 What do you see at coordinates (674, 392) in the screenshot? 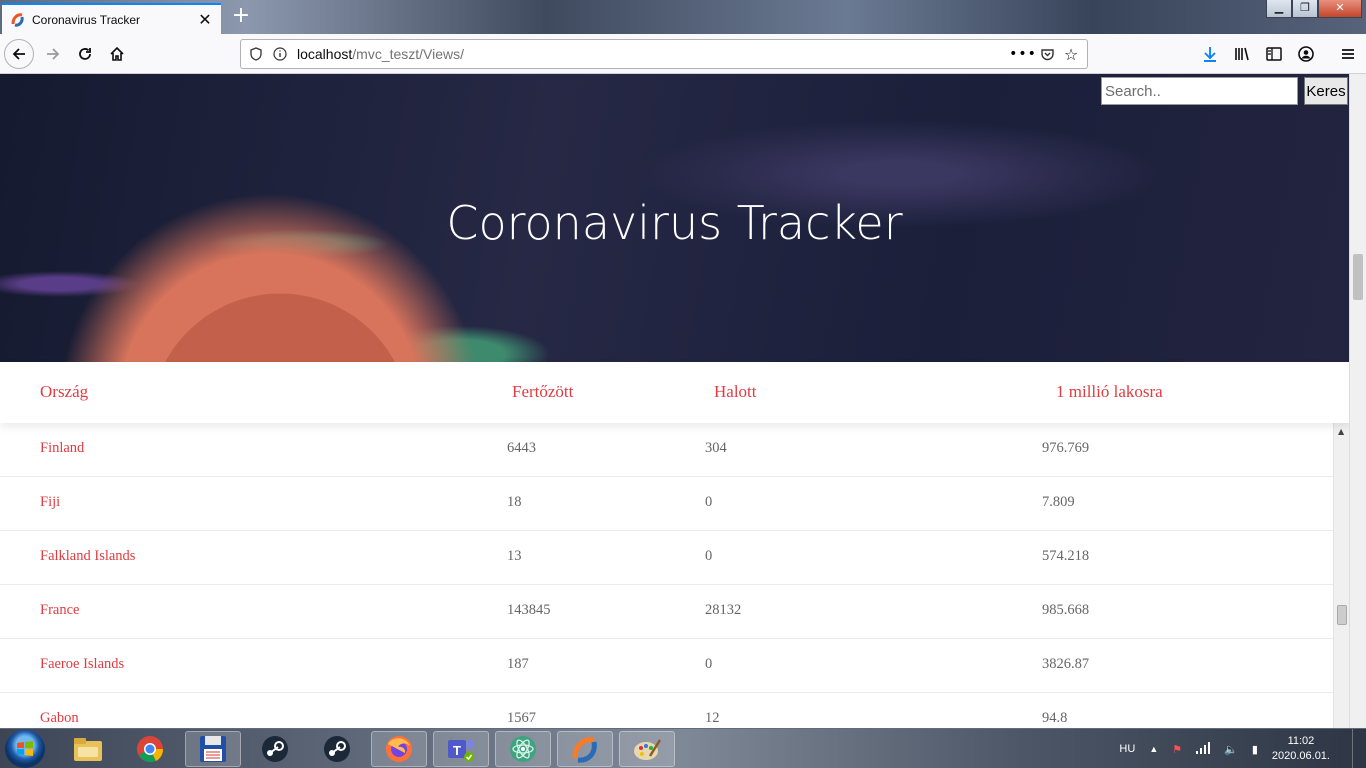
I see `table-header: Ország Fertőzött Halott 1 millió lakosra` at bounding box center [674, 392].